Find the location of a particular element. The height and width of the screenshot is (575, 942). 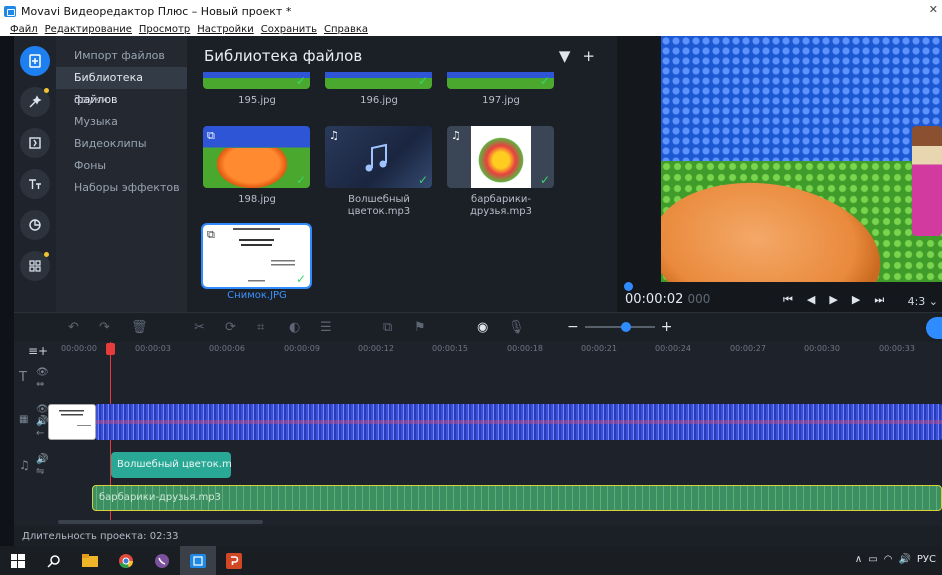

thumb-barbariki: ♫ ✓ is located at coordinates (500, 157).